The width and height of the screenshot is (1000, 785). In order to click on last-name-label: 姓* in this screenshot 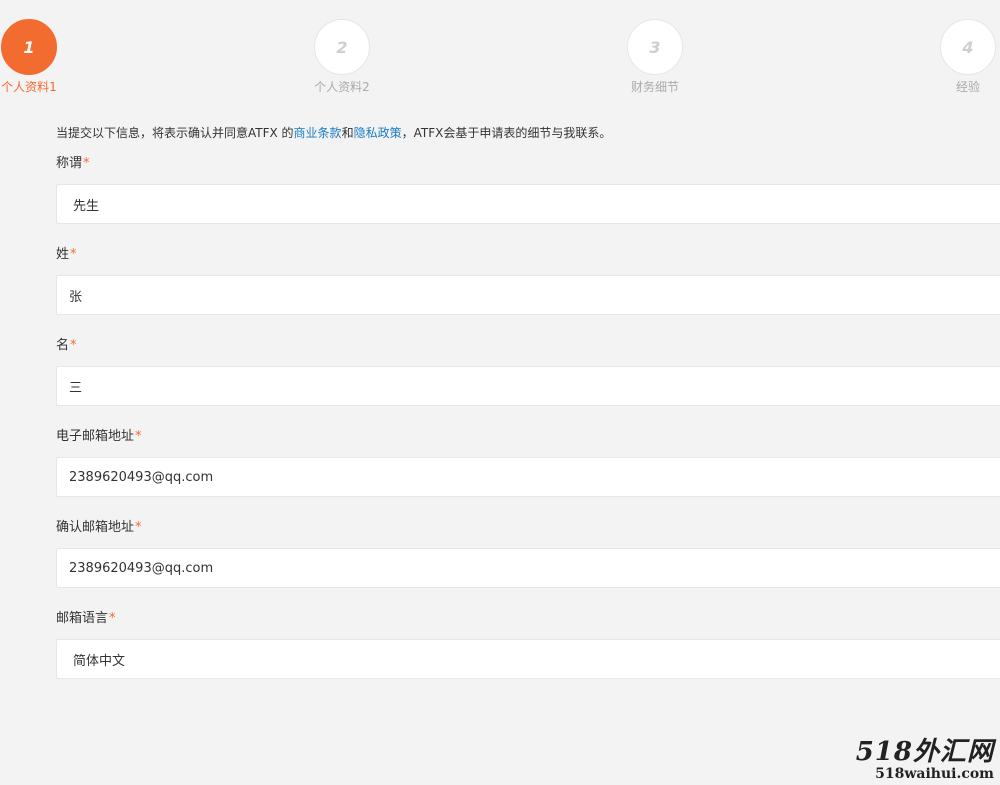, I will do `click(528, 255)`.